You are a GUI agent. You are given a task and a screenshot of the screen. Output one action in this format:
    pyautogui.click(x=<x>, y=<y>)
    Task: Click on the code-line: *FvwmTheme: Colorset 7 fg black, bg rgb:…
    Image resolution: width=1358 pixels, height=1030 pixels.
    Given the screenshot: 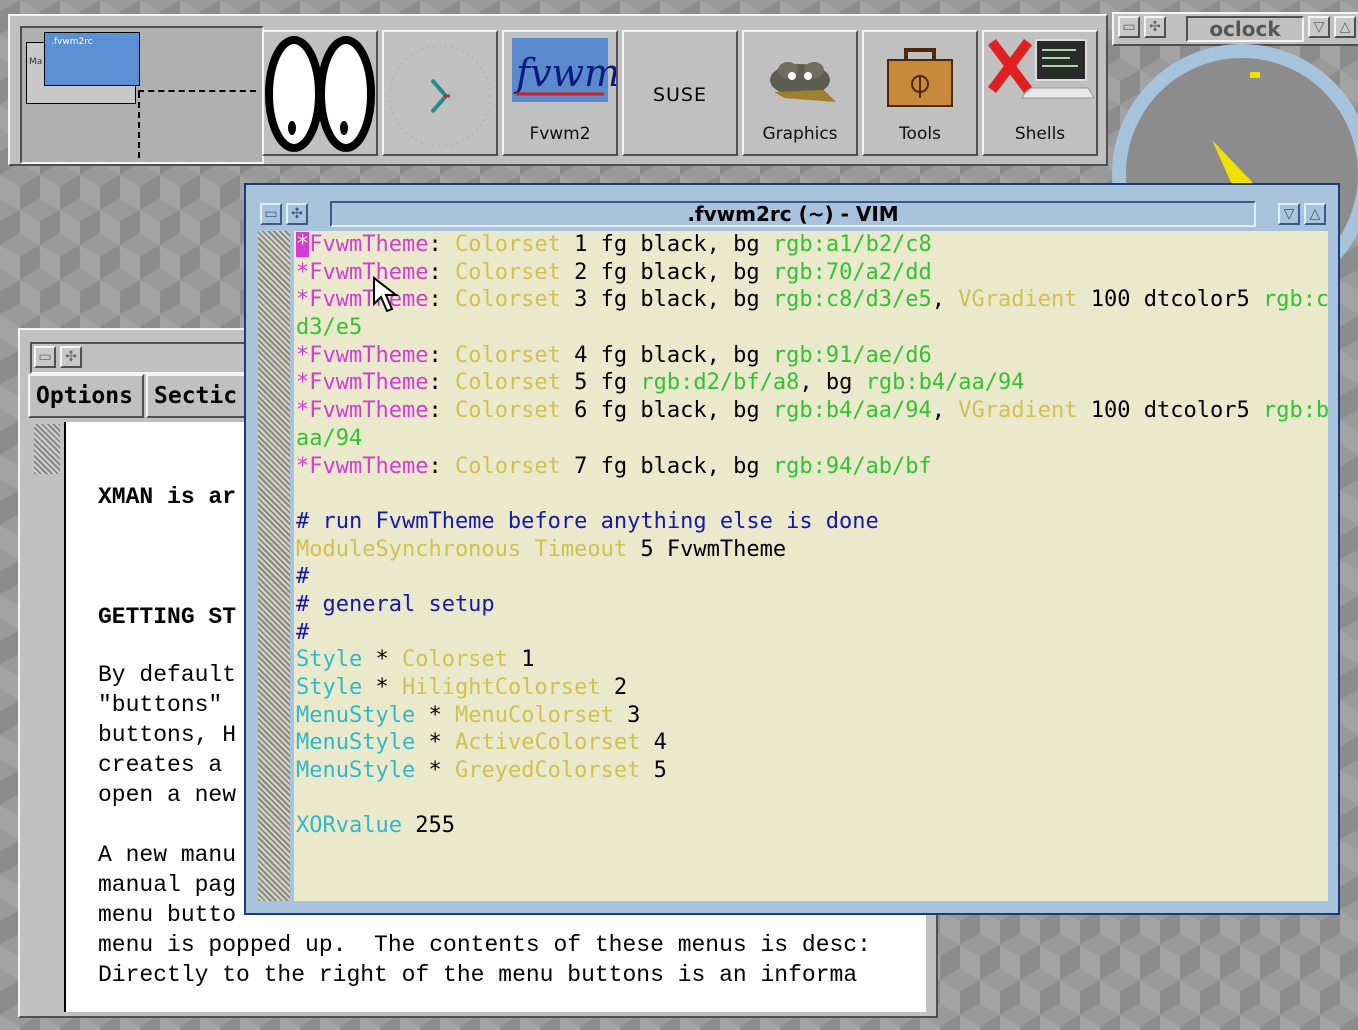 What is the action you would take?
    pyautogui.click(x=811, y=467)
    